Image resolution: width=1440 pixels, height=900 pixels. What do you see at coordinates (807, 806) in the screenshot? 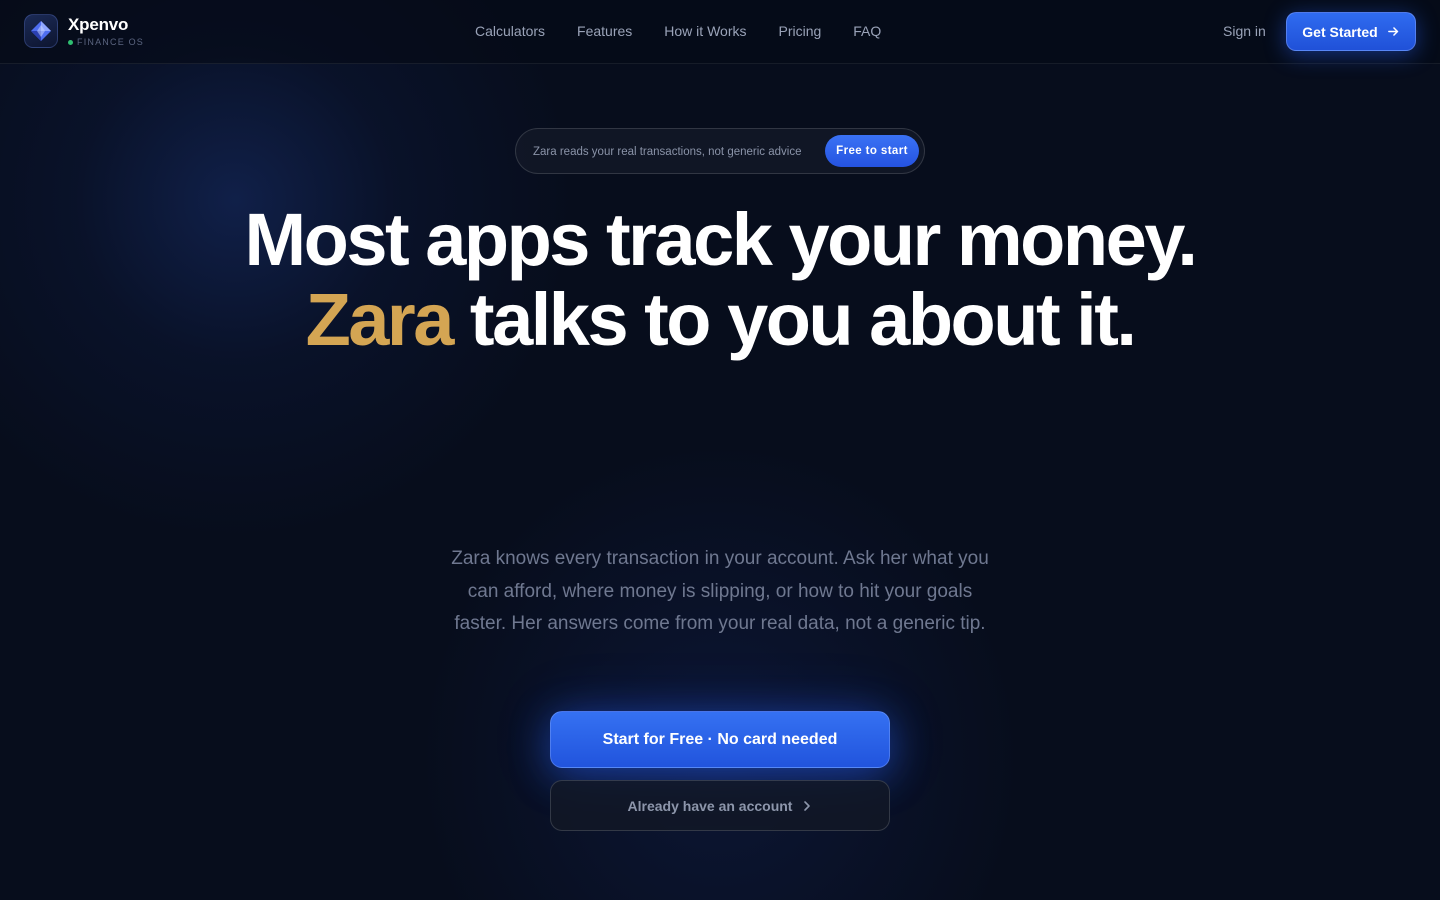
I see `chevron-right-icon` at bounding box center [807, 806].